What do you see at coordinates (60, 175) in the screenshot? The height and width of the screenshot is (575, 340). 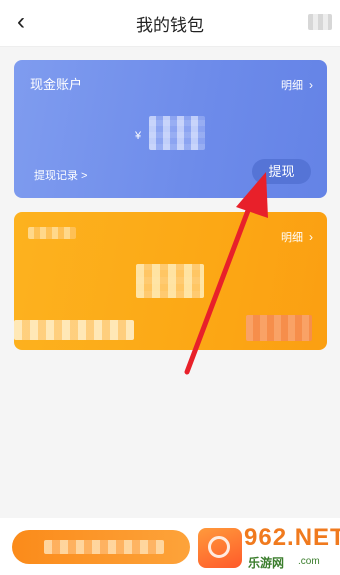 I see `withdraw-records-link: 提现记录 >` at bounding box center [60, 175].